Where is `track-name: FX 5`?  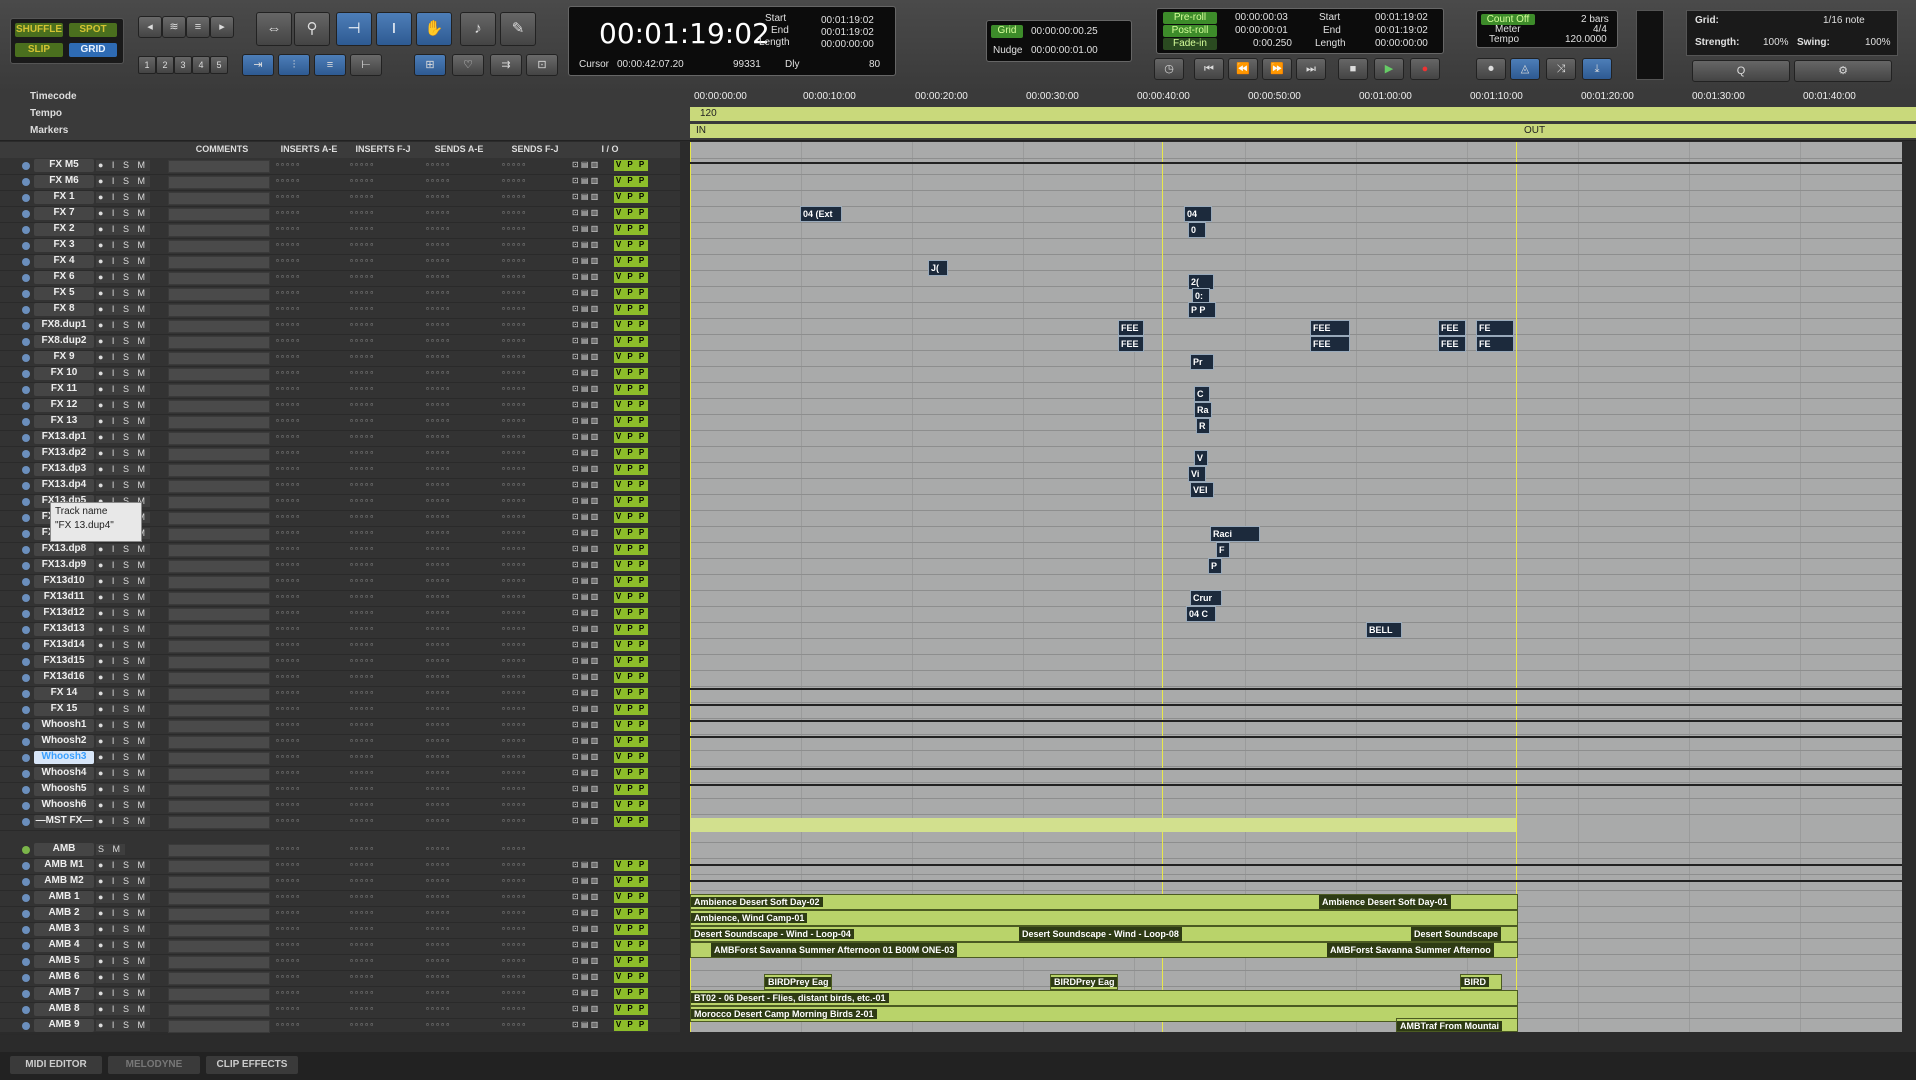
track-name: FX 5 is located at coordinates (64, 293).